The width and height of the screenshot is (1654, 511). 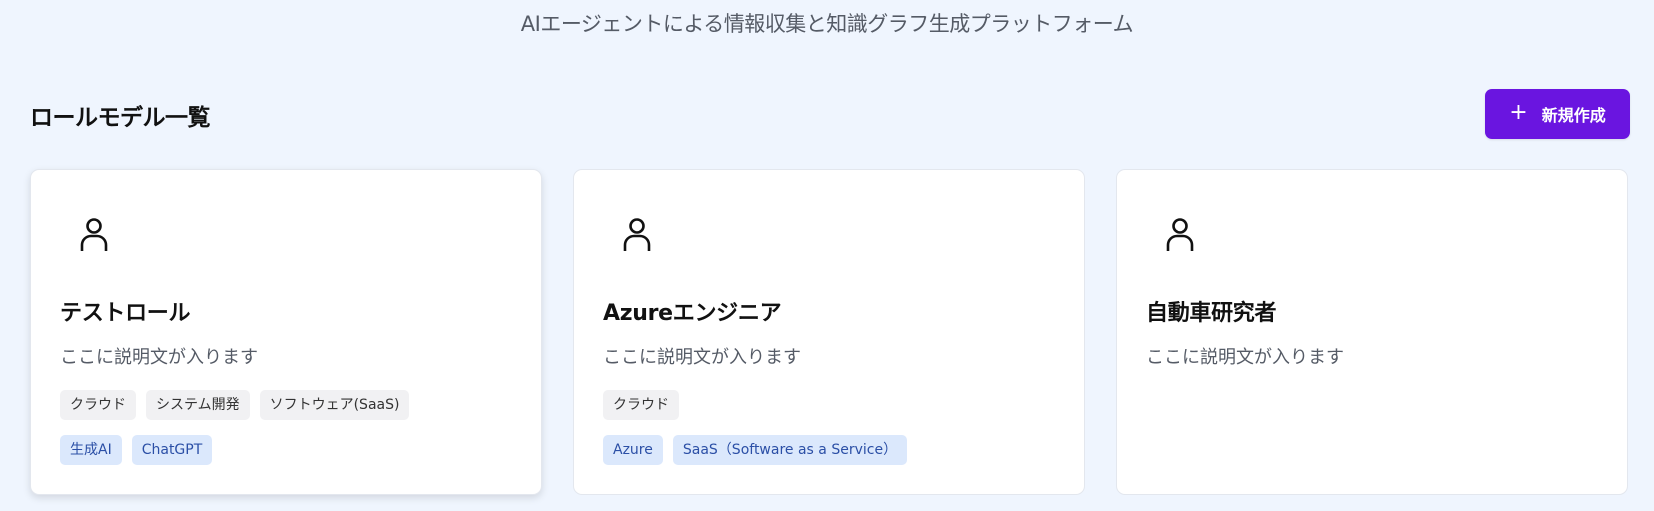 I want to click on tag-row-primary: クラウド システム開発 ソフトウェア(SaaS), so click(x=235, y=405).